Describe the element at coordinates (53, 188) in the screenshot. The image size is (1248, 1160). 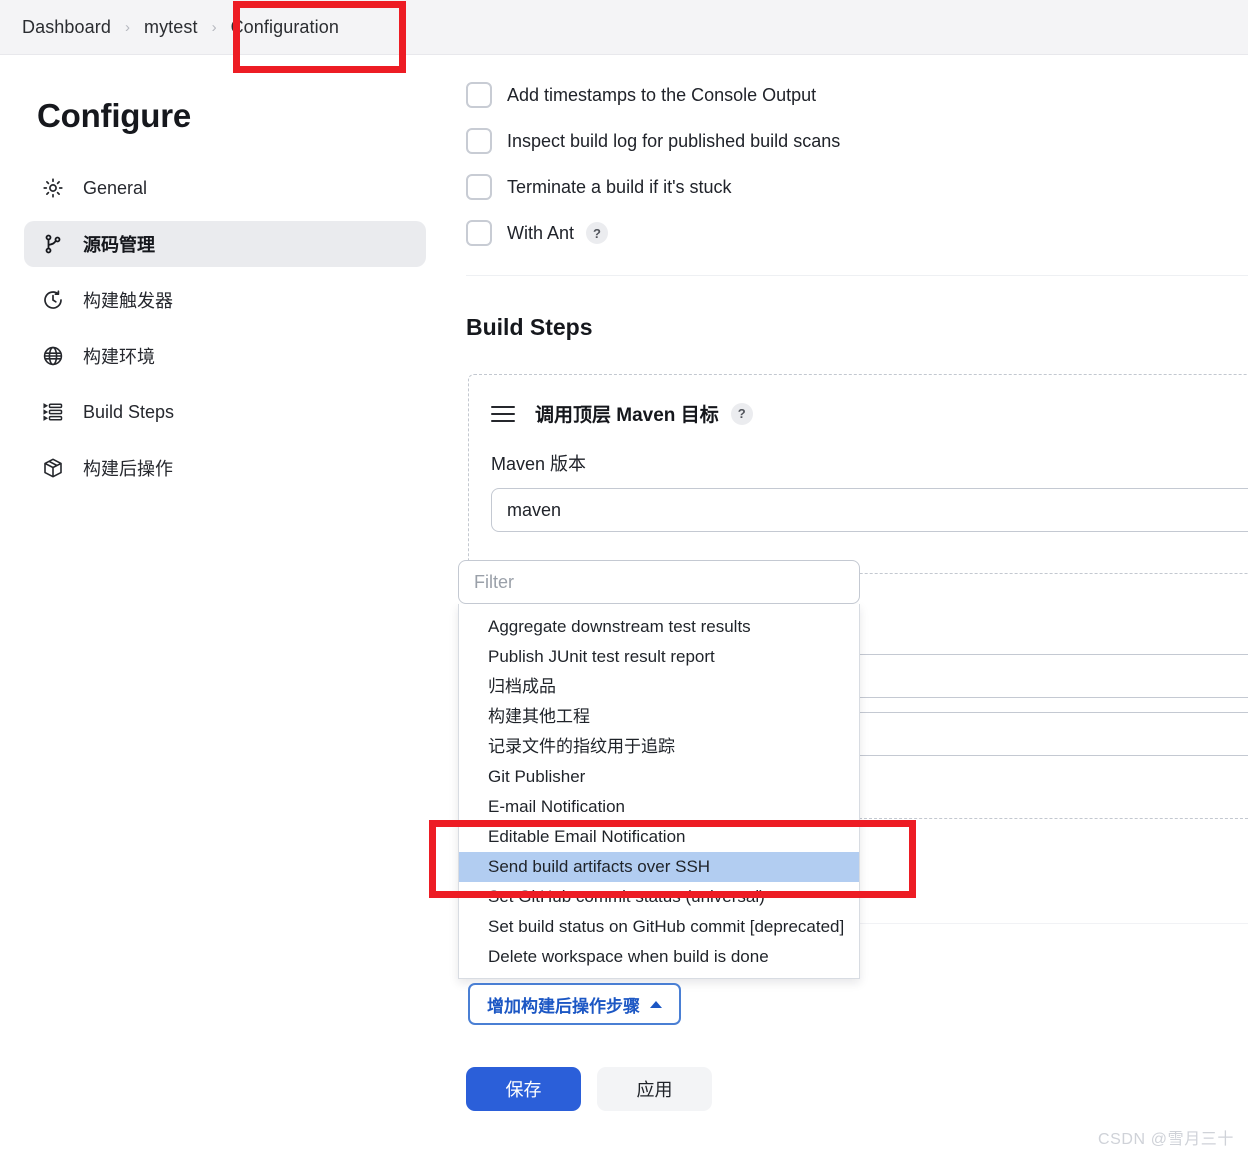
I see `gear-icon` at that location.